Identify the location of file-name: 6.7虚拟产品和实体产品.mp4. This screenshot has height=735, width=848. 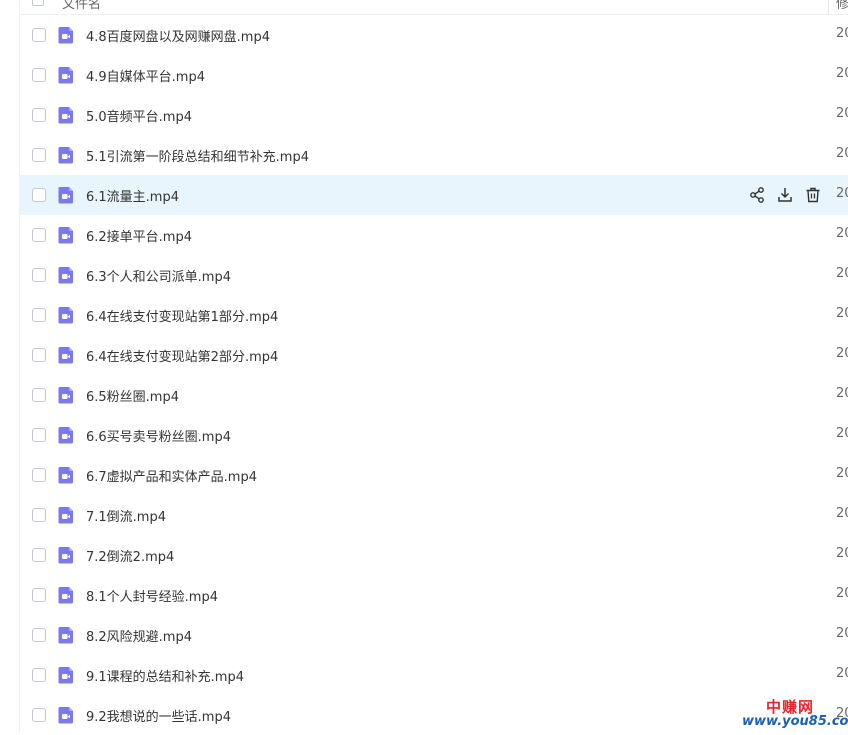
(171, 475).